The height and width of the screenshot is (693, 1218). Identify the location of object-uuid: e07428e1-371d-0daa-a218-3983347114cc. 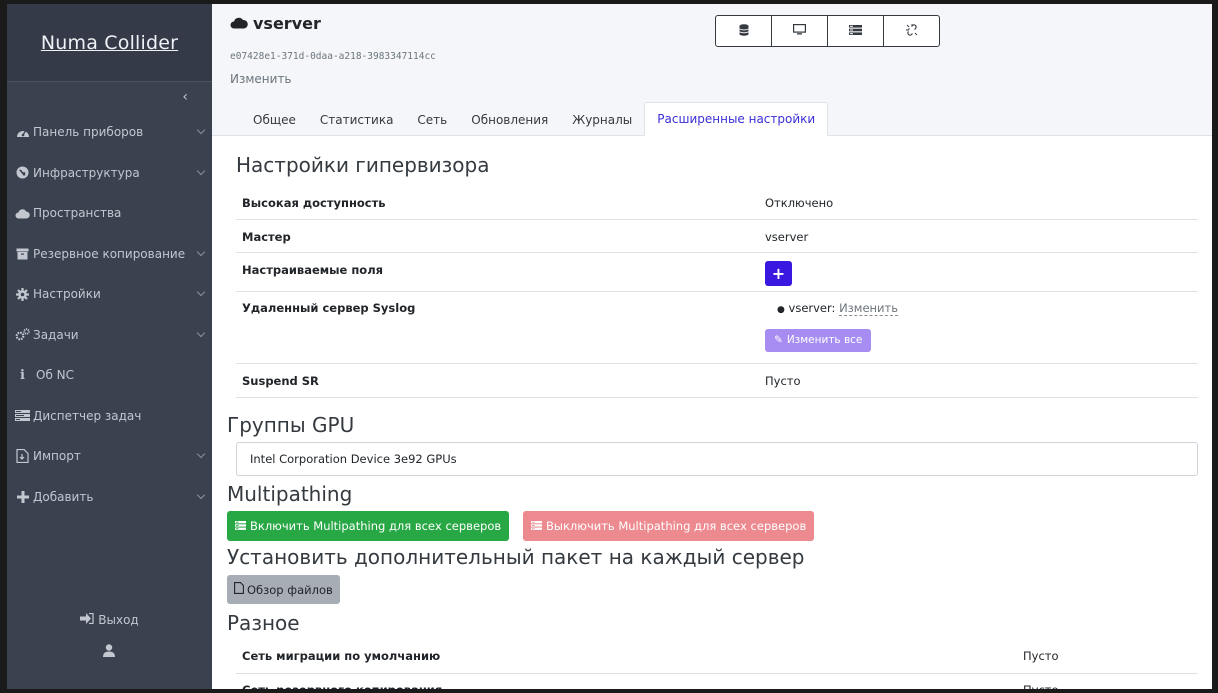
(333, 56).